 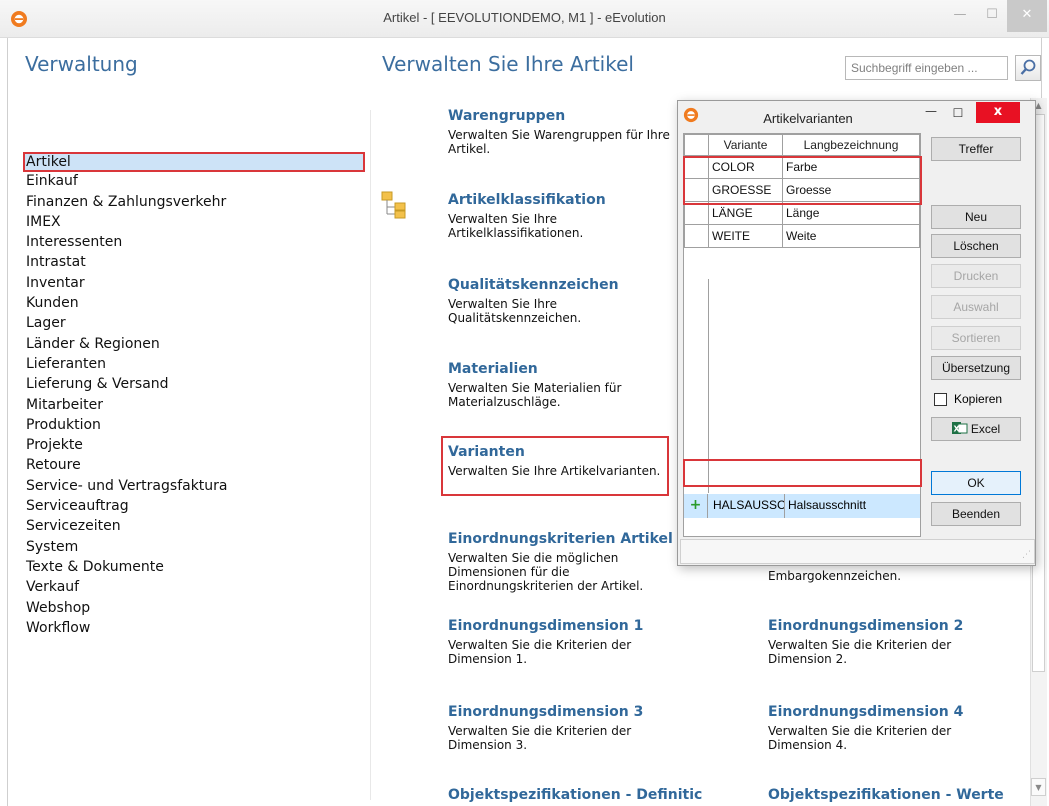 What do you see at coordinates (851, 167) in the screenshot?
I see `cell-langbezeichnung: Farbe` at bounding box center [851, 167].